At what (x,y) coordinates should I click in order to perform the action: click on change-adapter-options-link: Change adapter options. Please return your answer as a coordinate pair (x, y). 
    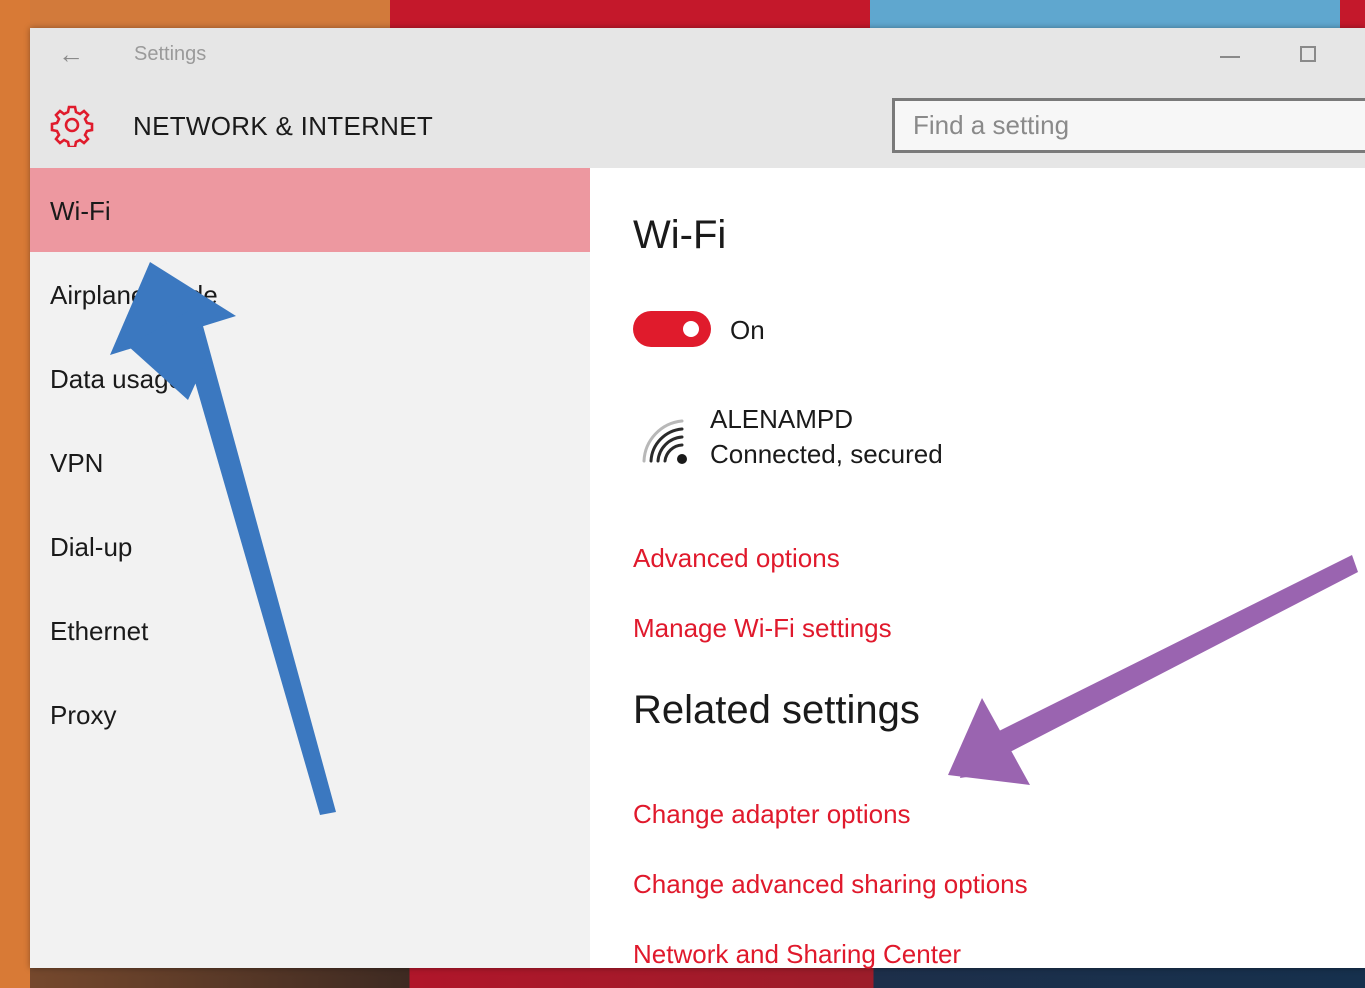
    Looking at the image, I should click on (772, 814).